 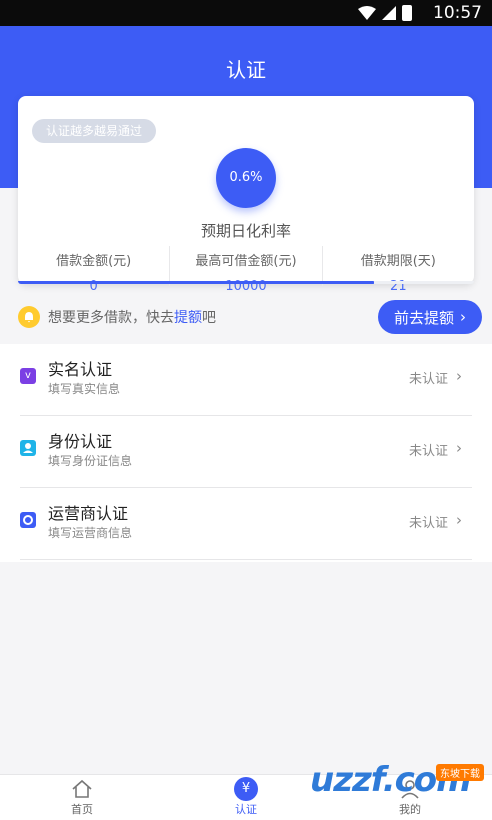 What do you see at coordinates (246, 789) in the screenshot?
I see `yen-icon: ¥` at bounding box center [246, 789].